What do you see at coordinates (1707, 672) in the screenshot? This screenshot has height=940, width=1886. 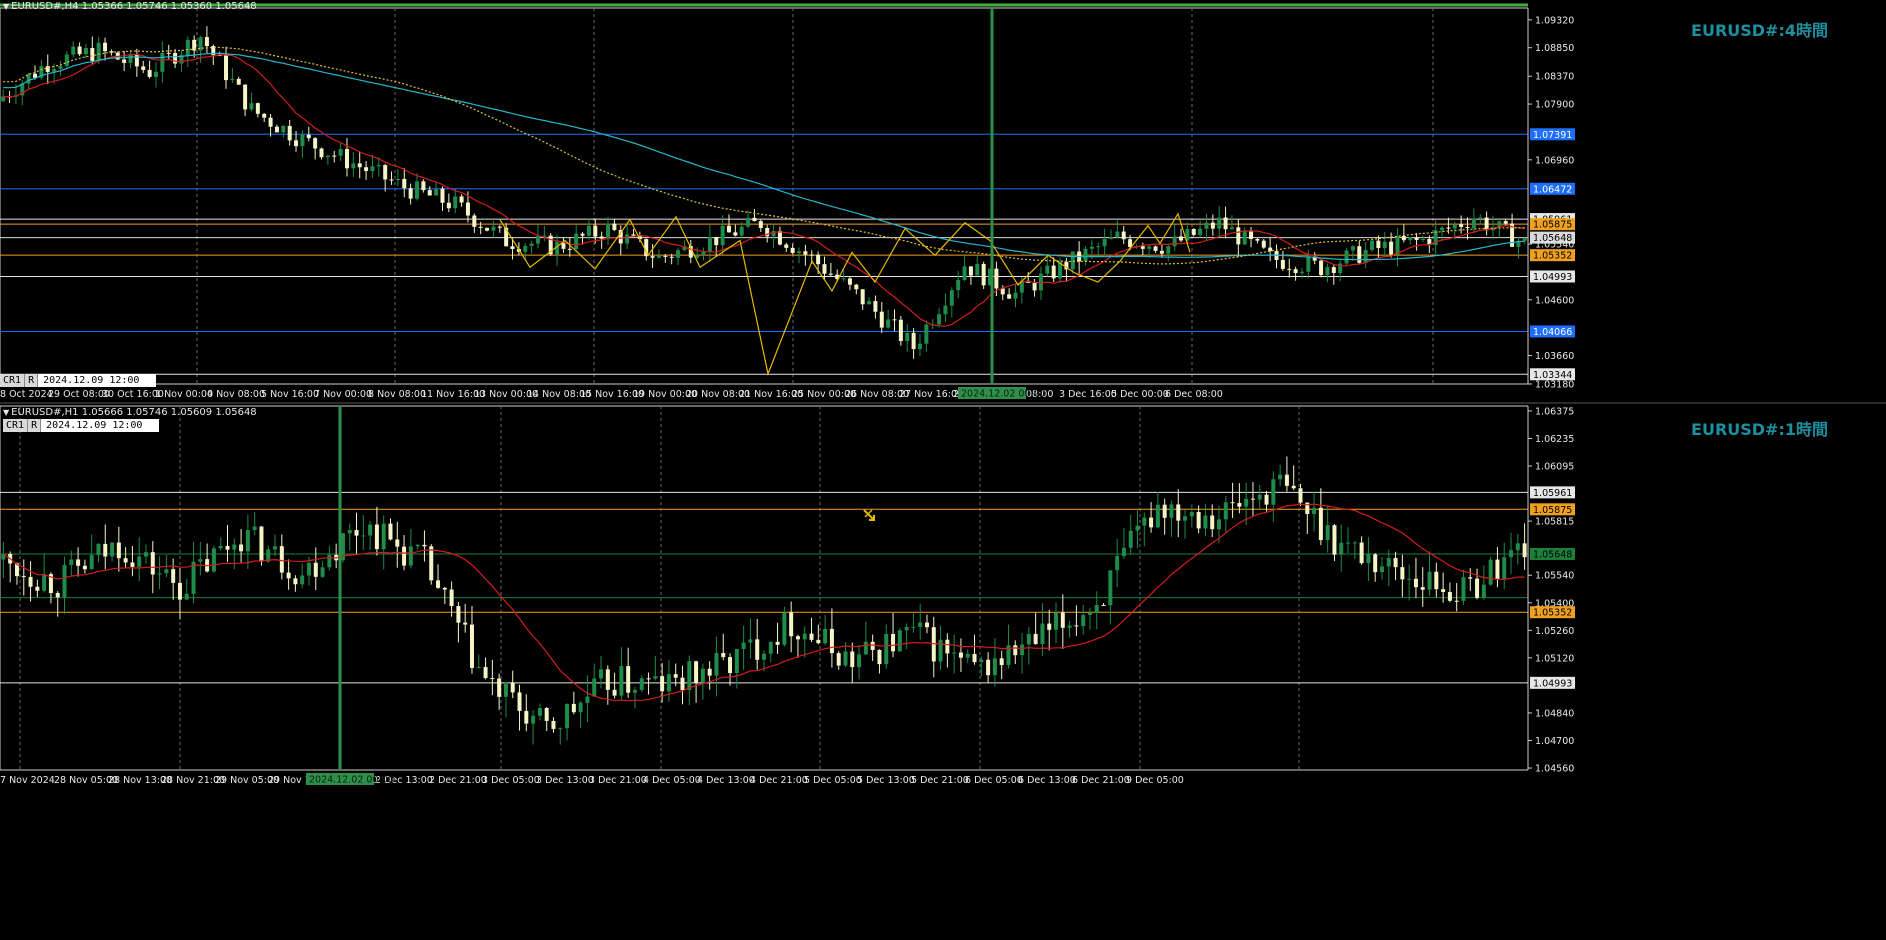 I see `price-axis-bg` at bounding box center [1707, 672].